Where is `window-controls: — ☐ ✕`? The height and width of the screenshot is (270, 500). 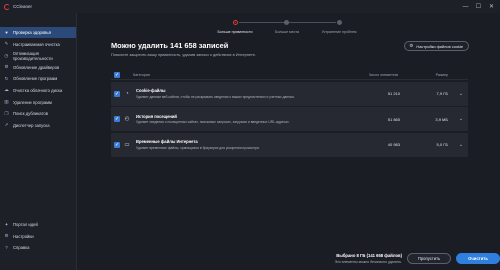 window-controls: — ☐ ✕ is located at coordinates (478, 6).